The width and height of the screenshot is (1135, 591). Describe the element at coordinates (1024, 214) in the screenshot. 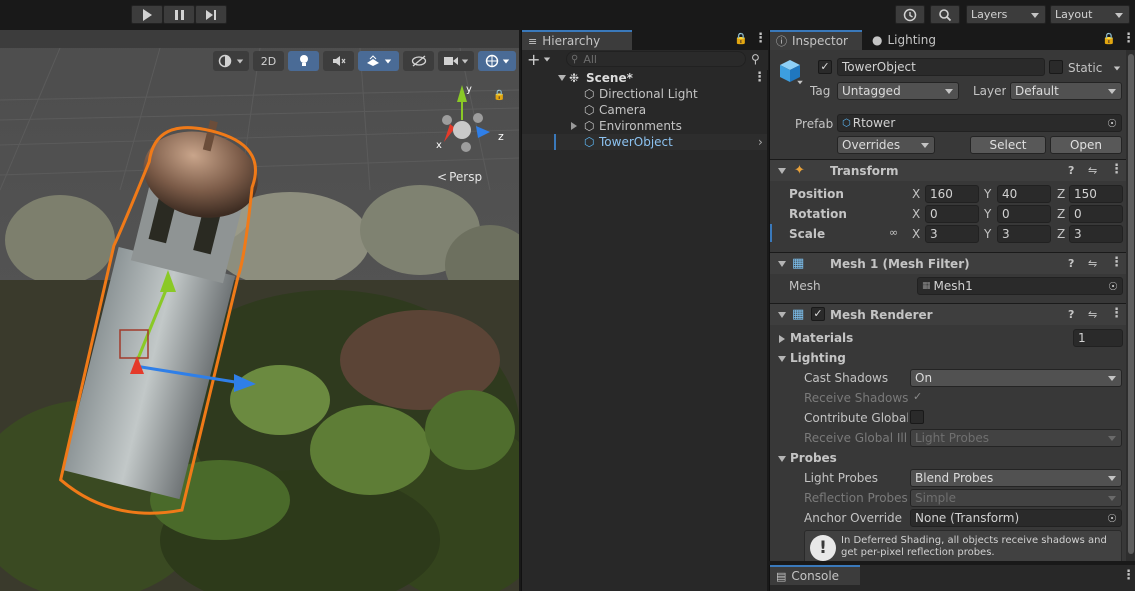

I see `rotation-y-field: 0` at that location.